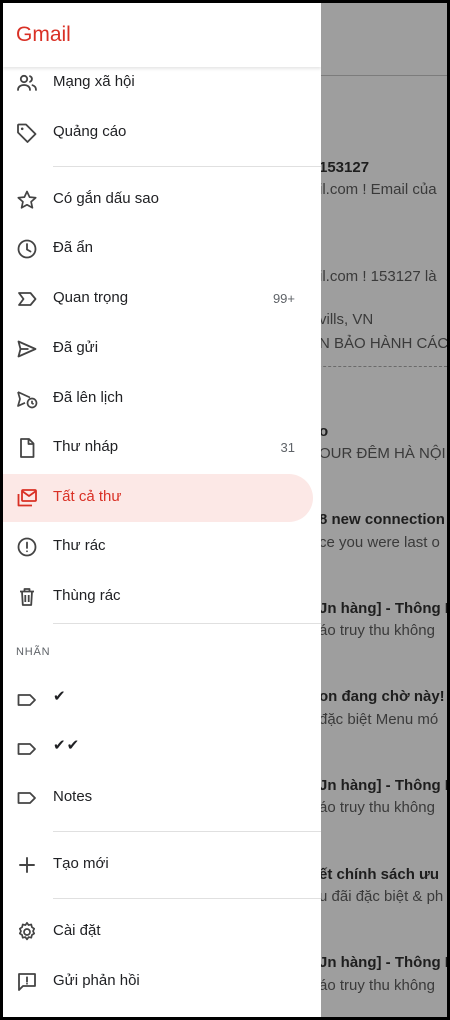 The width and height of the screenshot is (450, 1020). I want to click on clock-icon, so click(27, 249).